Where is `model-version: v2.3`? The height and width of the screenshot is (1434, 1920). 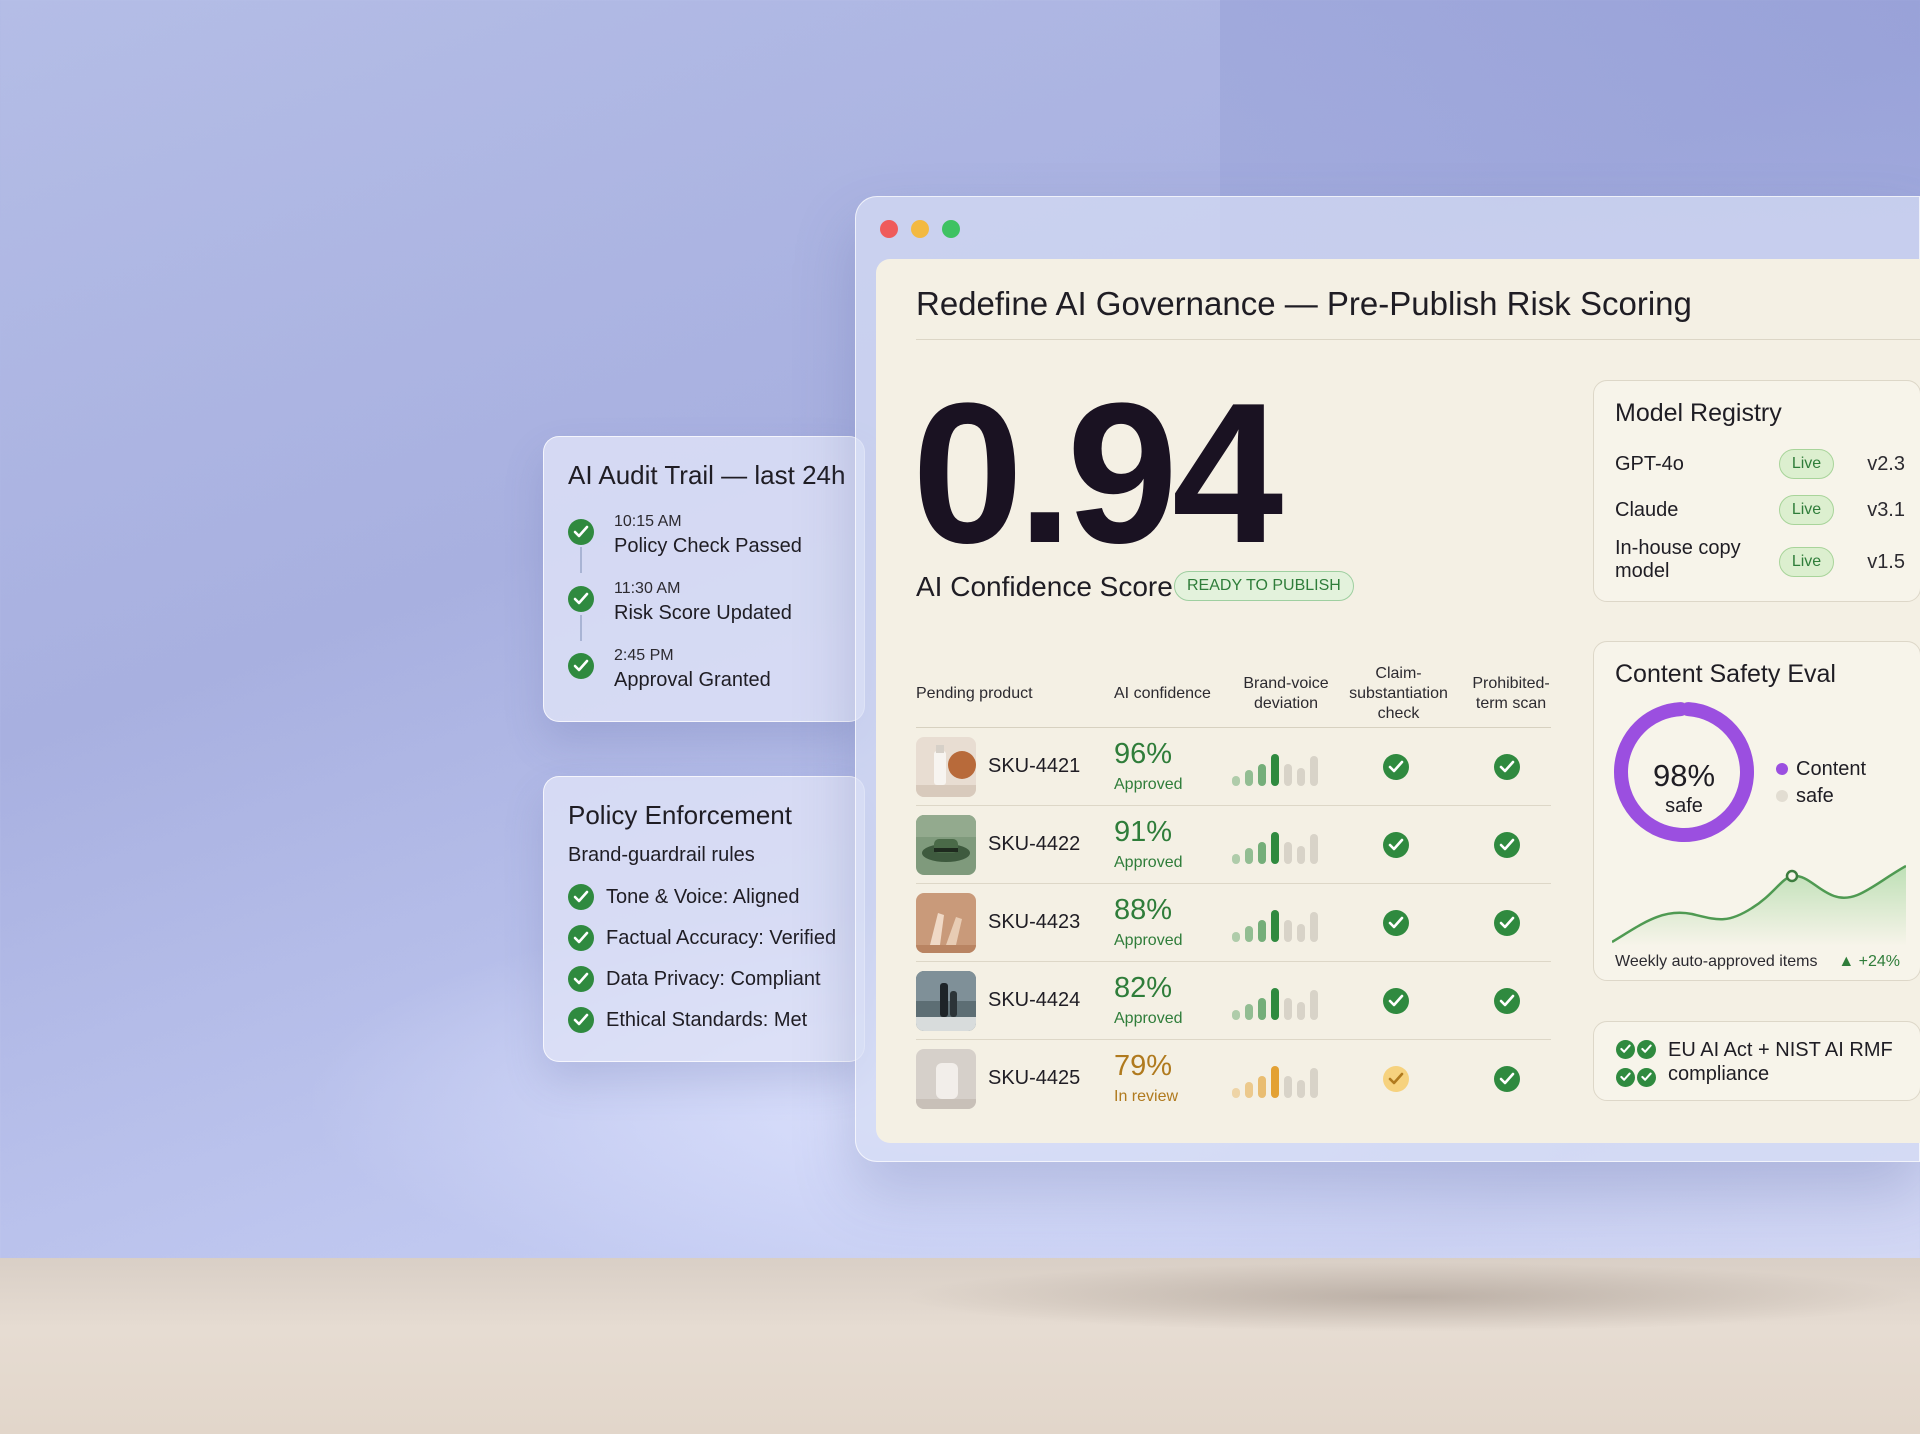
model-version: v2.3 is located at coordinates (1886, 464).